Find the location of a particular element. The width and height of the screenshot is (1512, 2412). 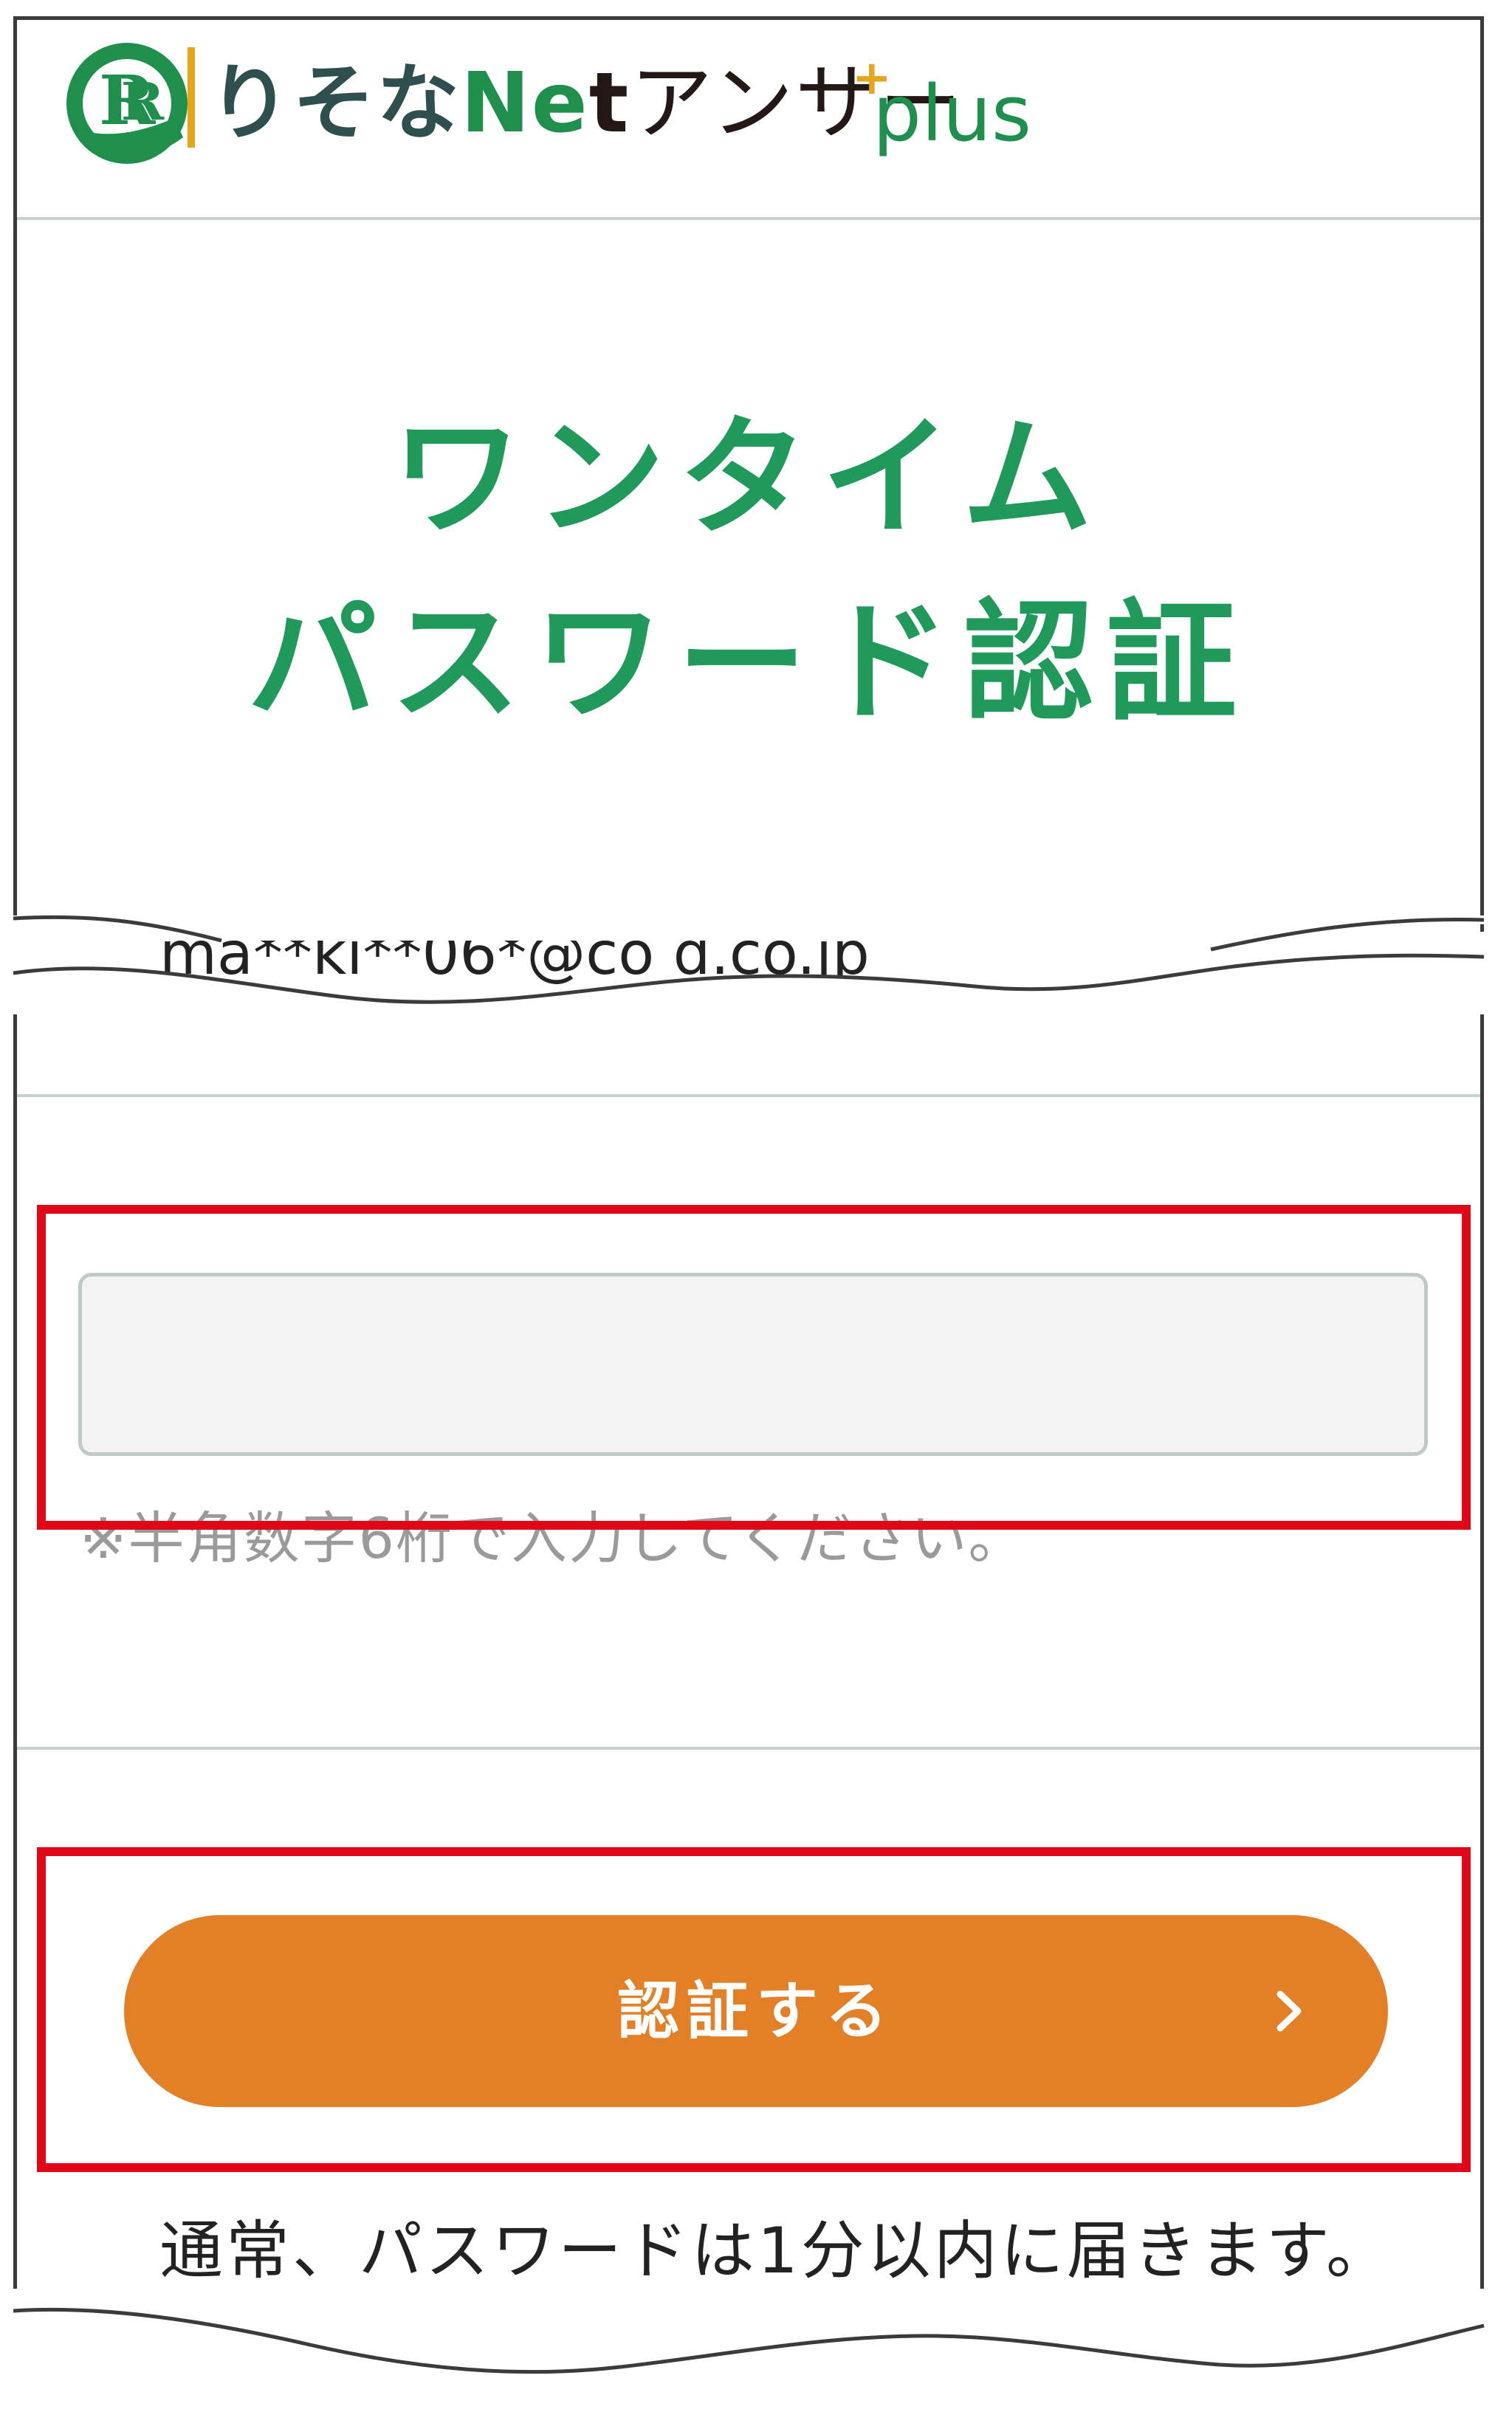

authenticate-button: 認証する is located at coordinates (756, 2011).